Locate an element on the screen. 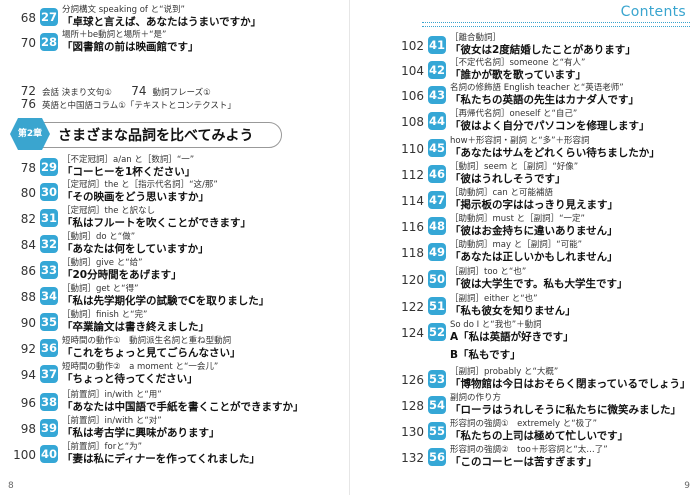  example-sentence: 「彼は大学生です。私も大学生です」 is located at coordinates (539, 284).